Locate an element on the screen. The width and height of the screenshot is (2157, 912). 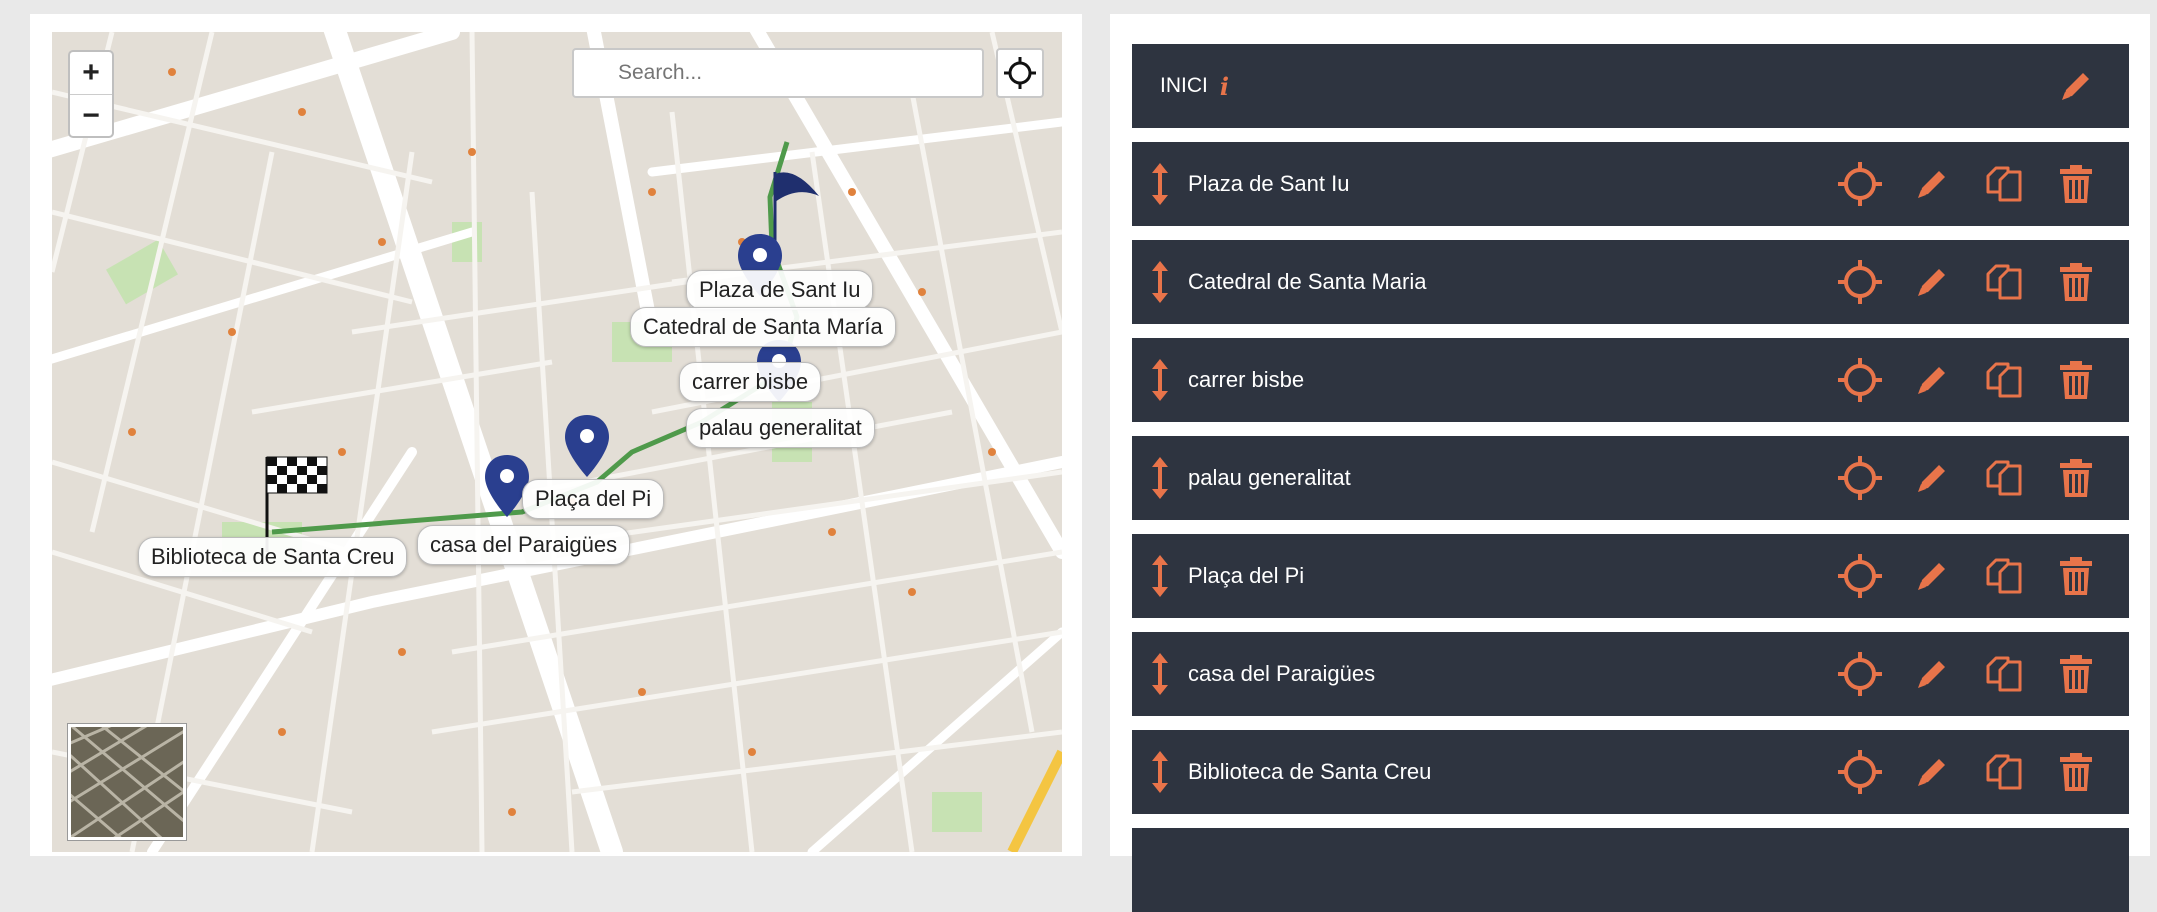
map-label-plaza-sant-iu: Plaza de Sant Iu is located at coordinates (780, 290).